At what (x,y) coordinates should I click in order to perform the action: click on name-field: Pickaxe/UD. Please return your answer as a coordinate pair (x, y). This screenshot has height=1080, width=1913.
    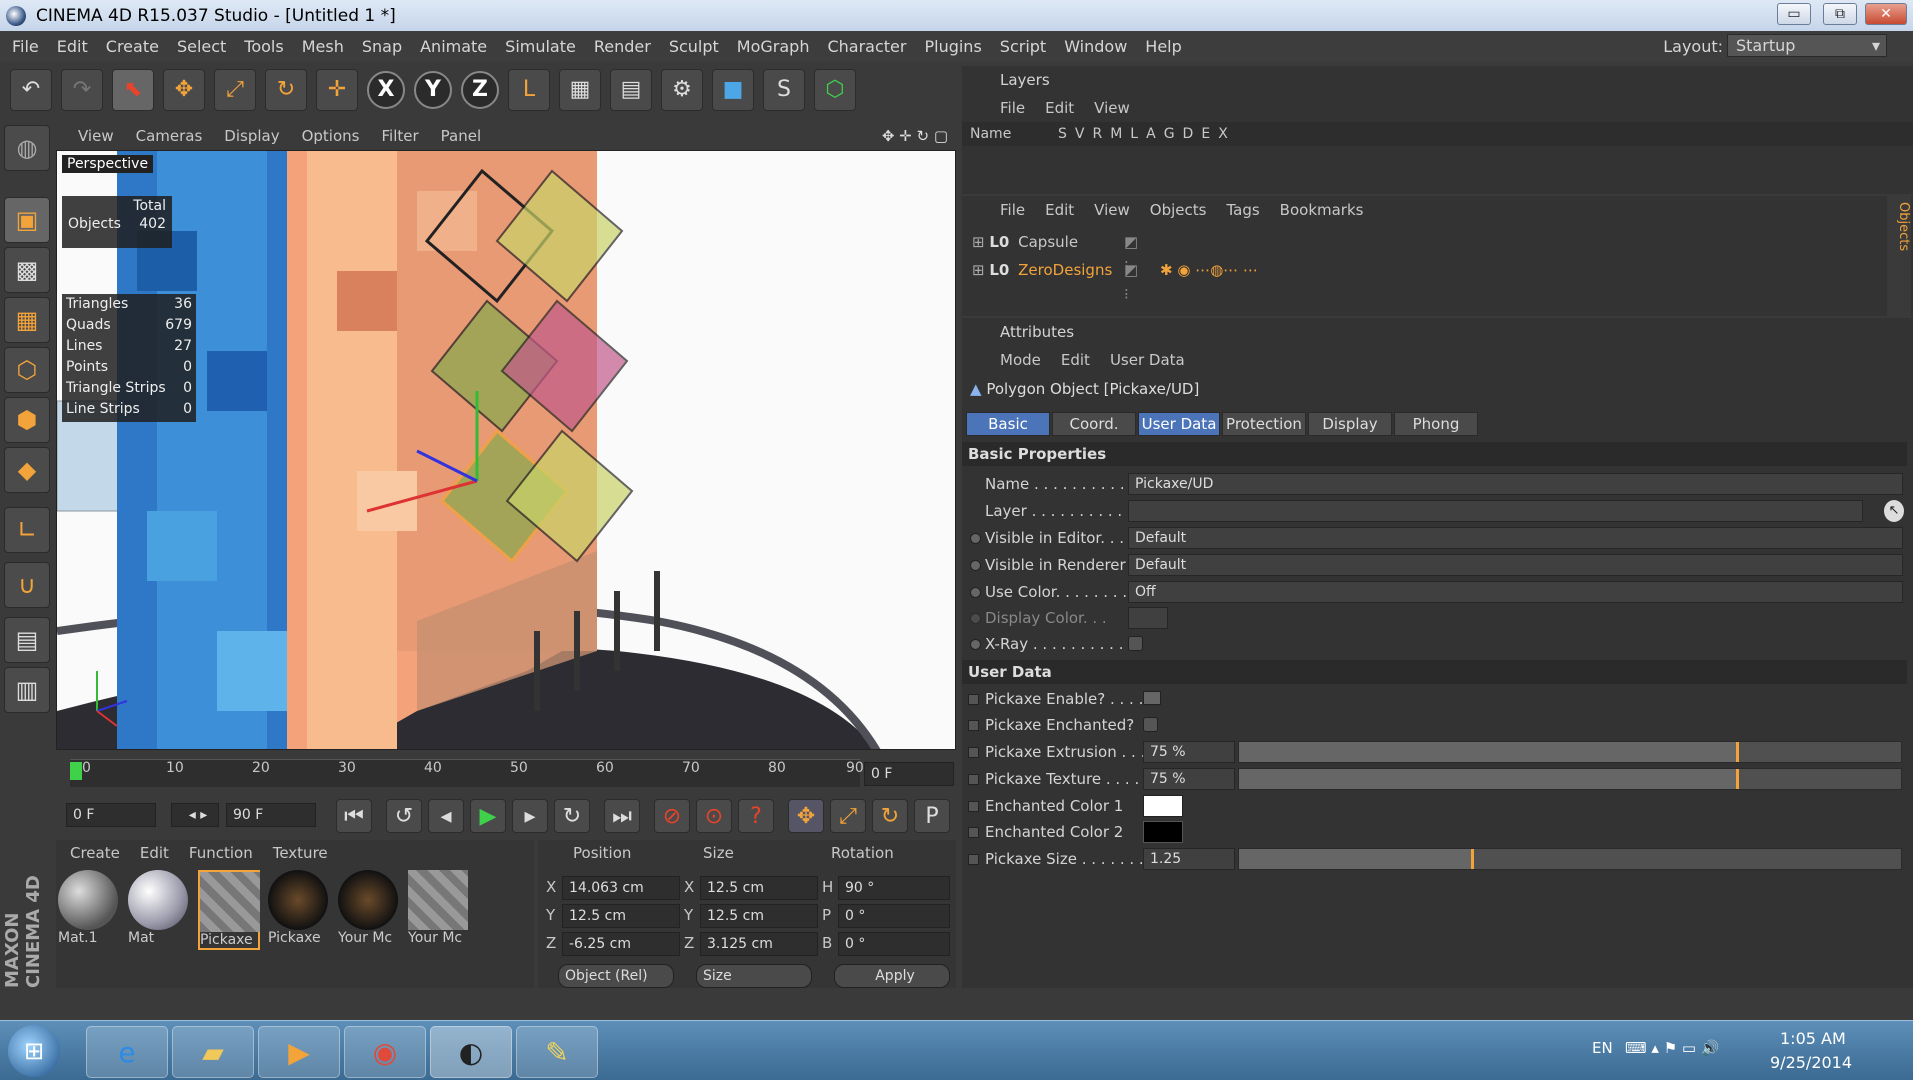
    Looking at the image, I should click on (1515, 484).